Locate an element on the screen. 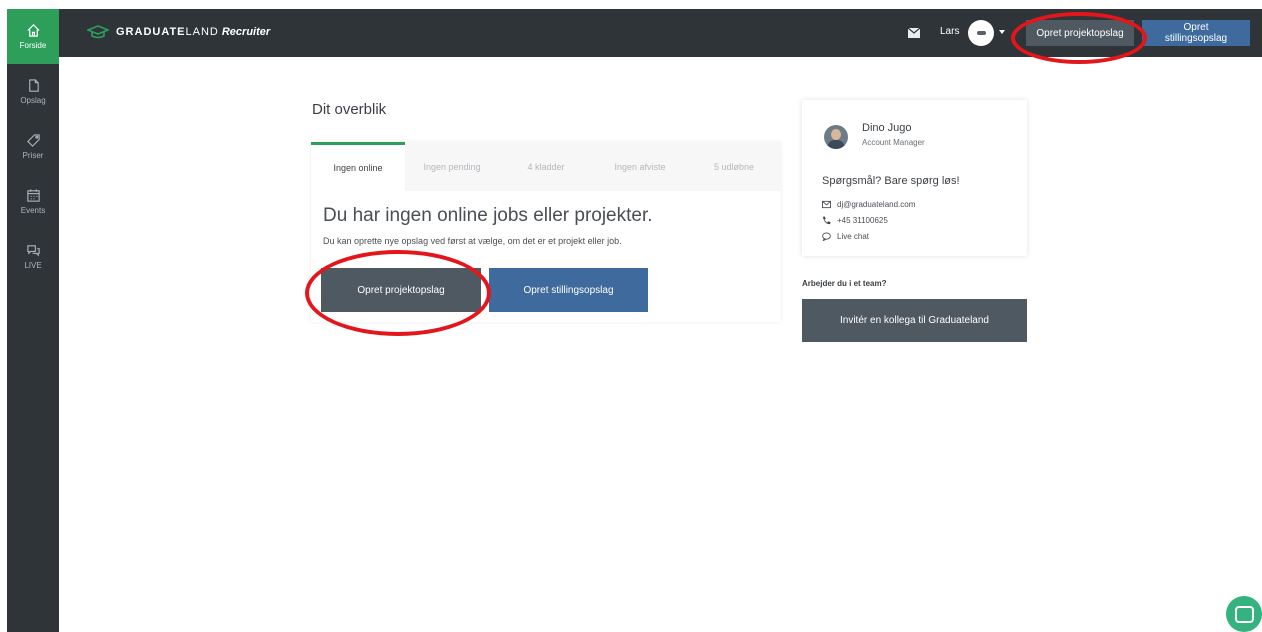  contact-live-chat: Live chat is located at coordinates (845, 236).